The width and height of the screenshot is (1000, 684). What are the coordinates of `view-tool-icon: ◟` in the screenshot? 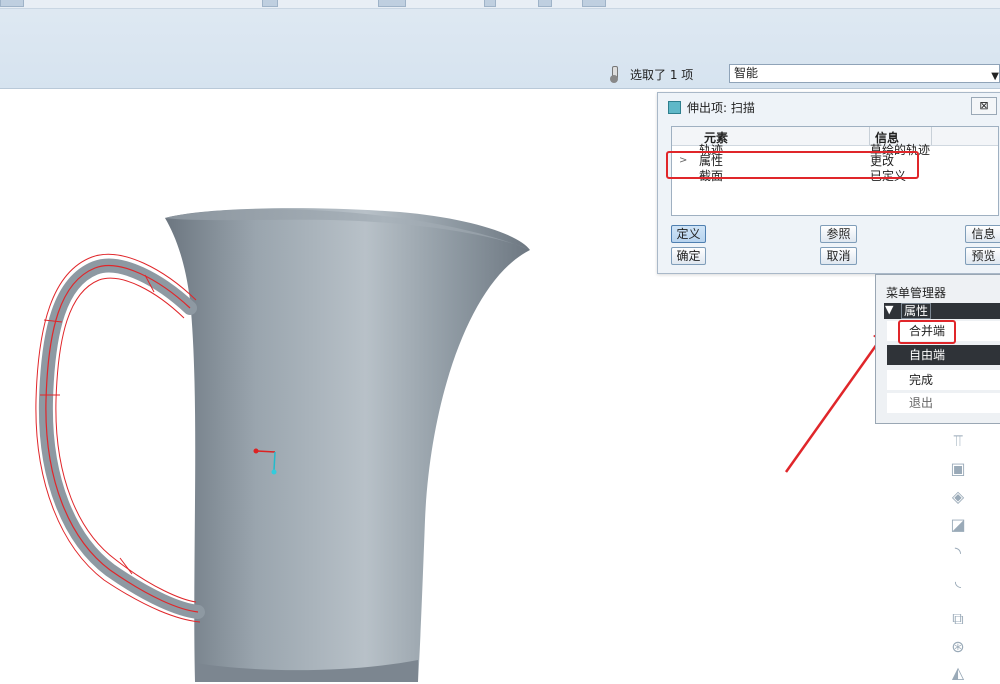 It's located at (958, 581).